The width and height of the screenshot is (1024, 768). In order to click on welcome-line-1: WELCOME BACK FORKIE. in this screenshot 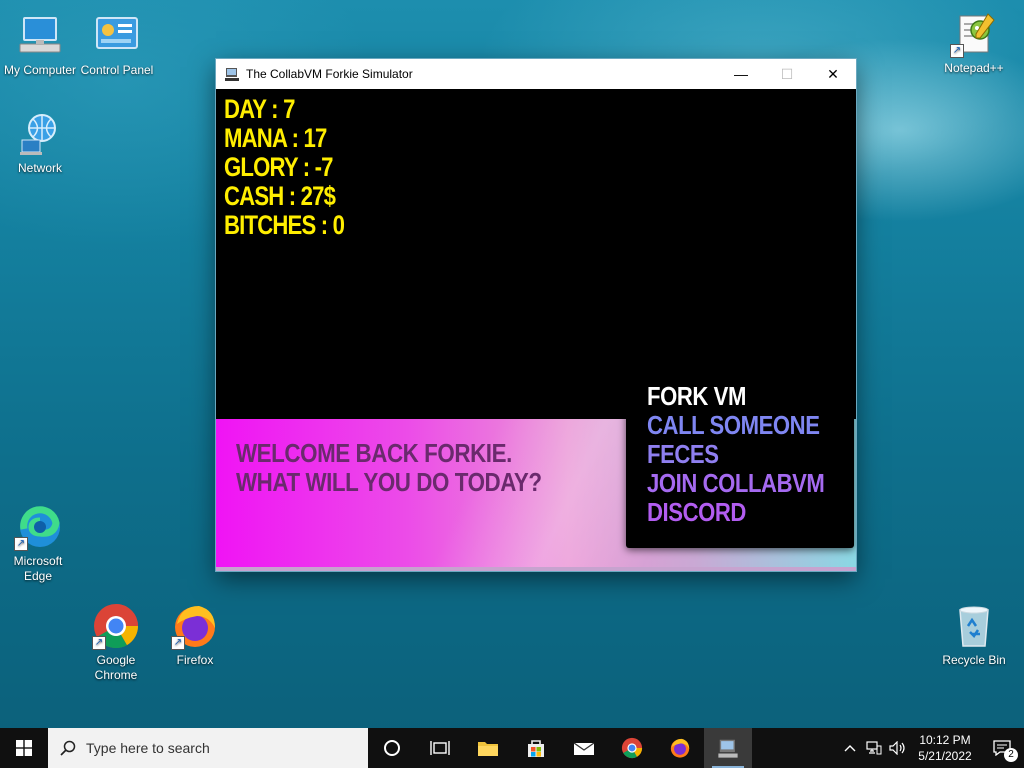, I will do `click(374, 453)`.